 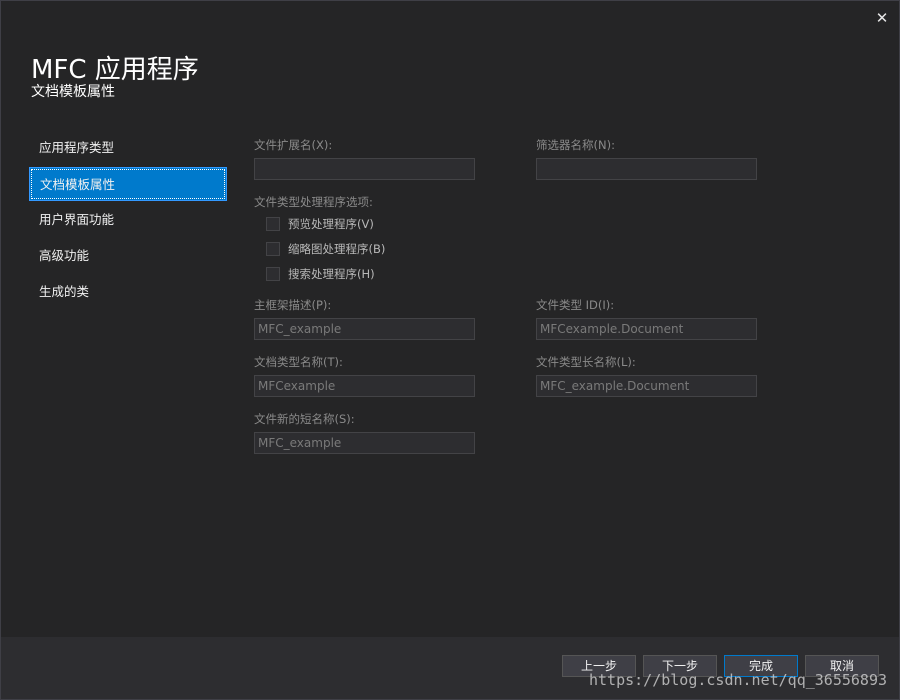 What do you see at coordinates (575, 305) in the screenshot?
I see `file-type-id-label: 文件类型 ID(I):` at bounding box center [575, 305].